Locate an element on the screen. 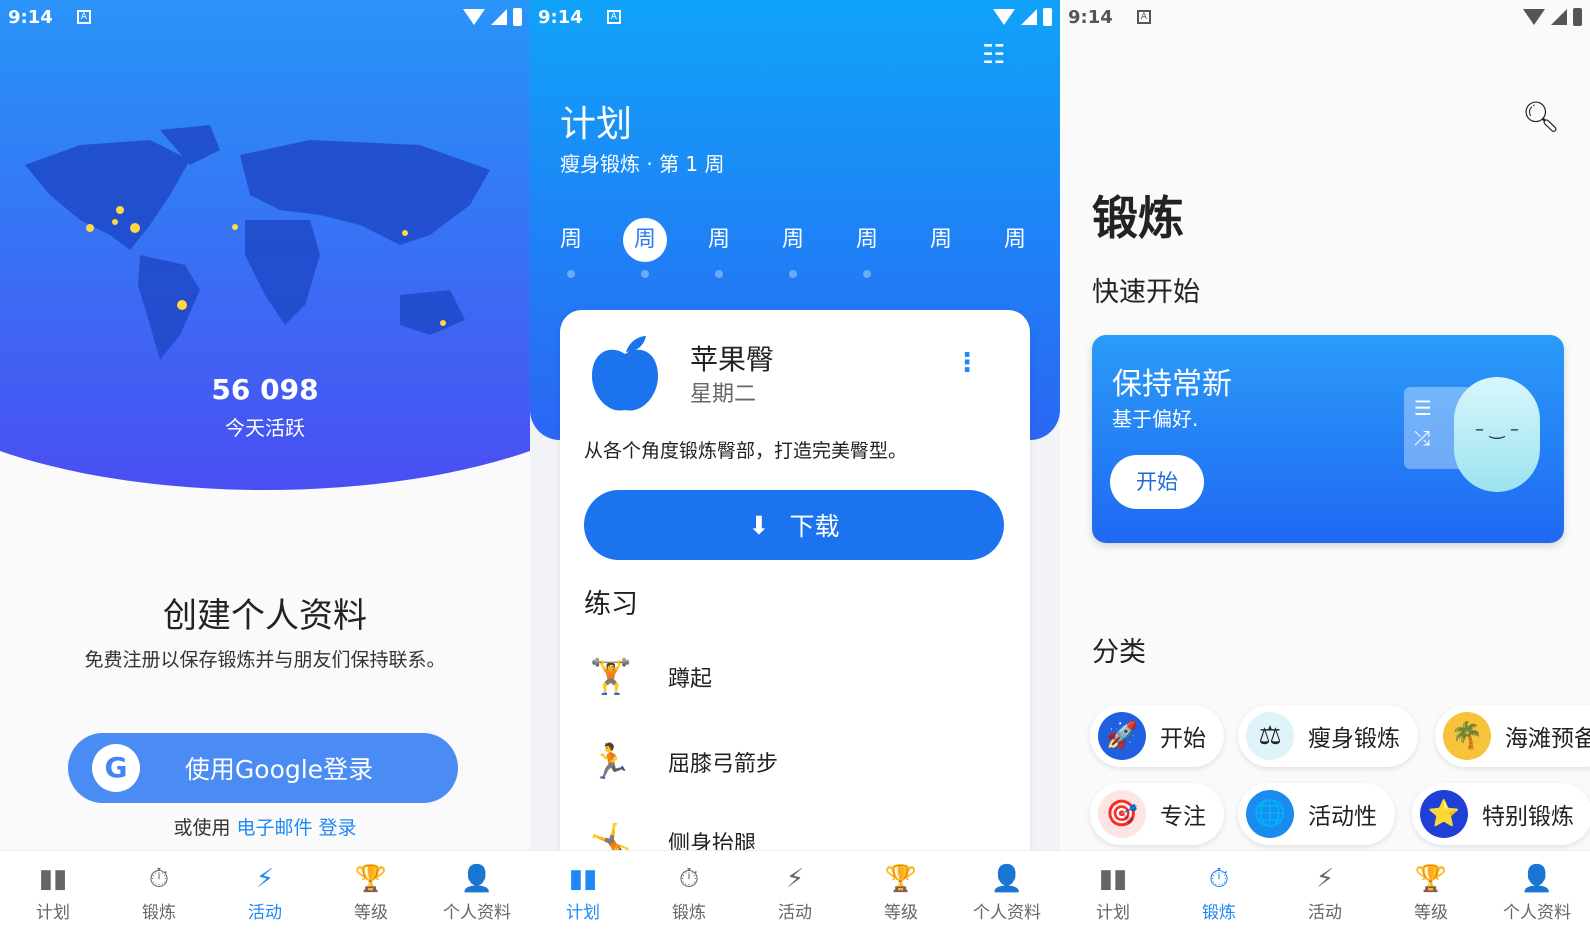  google-sign-in-button: G 使用Google登录 is located at coordinates (263, 768).